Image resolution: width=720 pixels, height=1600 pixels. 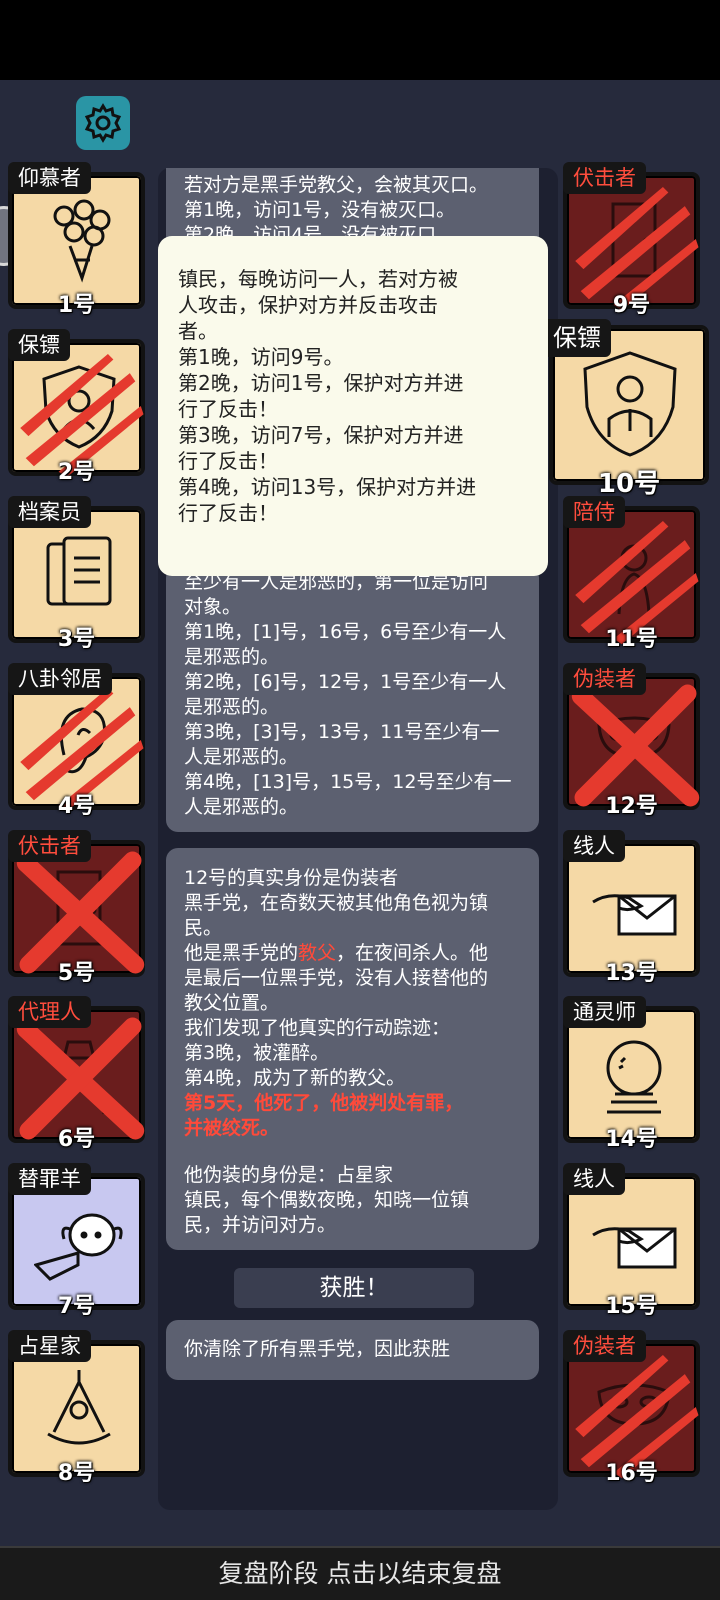 What do you see at coordinates (630, 404) in the screenshot?
I see `bodyguard-shield-icon` at bounding box center [630, 404].